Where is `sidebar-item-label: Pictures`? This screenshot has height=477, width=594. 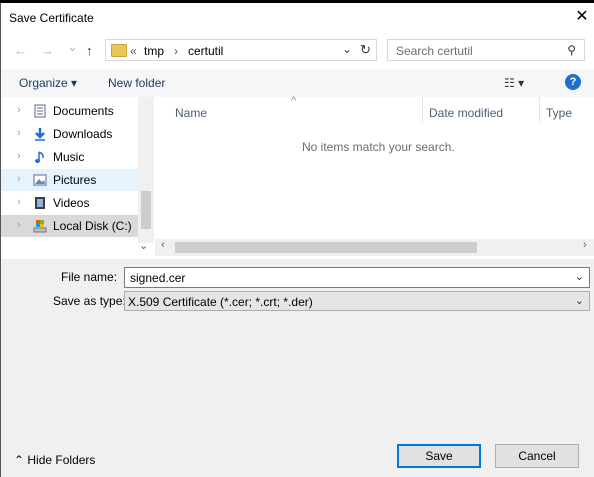
sidebar-item-label: Pictures is located at coordinates (75, 180).